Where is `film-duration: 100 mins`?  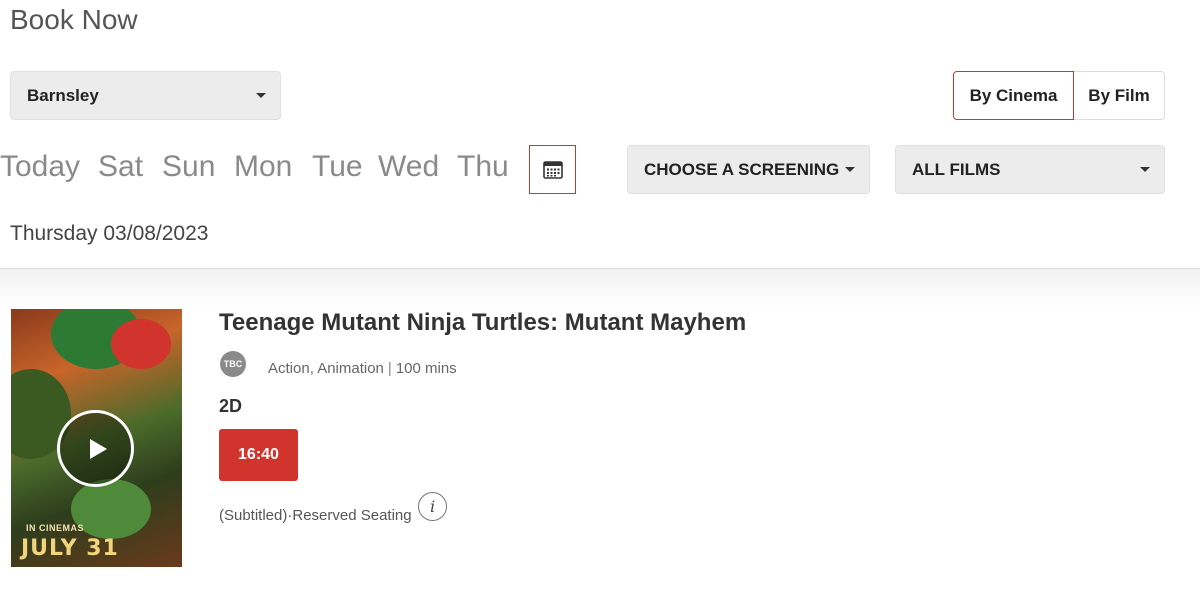
film-duration: 100 mins is located at coordinates (426, 368).